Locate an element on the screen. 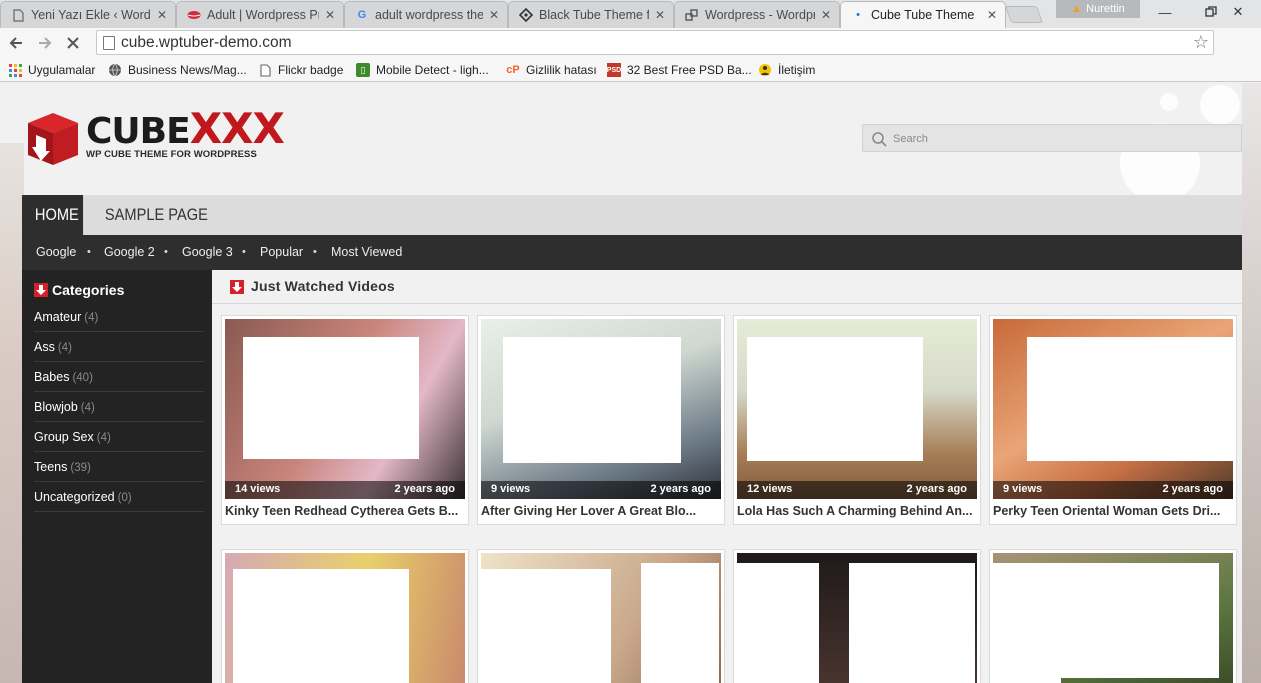 The image size is (1261, 683). subnav-popular: Popular is located at coordinates (281, 252).